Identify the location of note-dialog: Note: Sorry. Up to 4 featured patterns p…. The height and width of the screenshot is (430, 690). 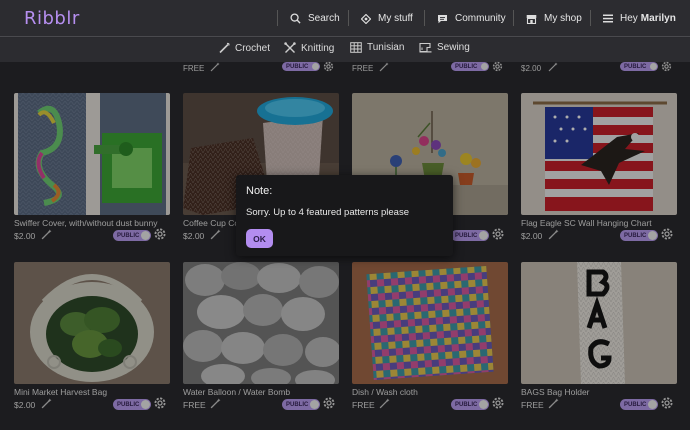
(344, 215).